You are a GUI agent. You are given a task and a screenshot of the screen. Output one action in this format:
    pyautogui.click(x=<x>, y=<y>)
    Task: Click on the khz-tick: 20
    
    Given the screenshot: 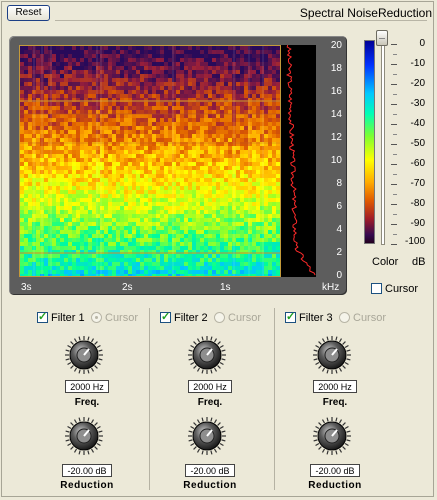 What is the action you would take?
    pyautogui.click(x=336, y=45)
    